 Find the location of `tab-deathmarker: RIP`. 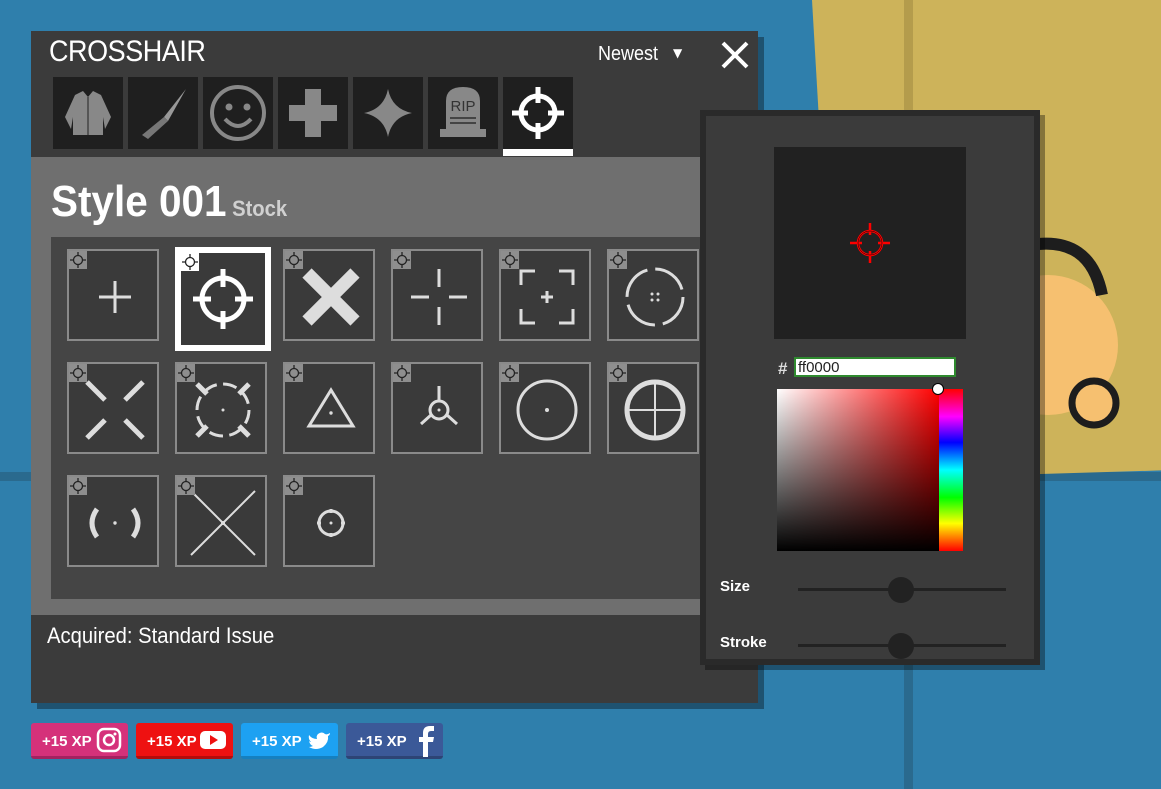

tab-deathmarker: RIP is located at coordinates (463, 113).